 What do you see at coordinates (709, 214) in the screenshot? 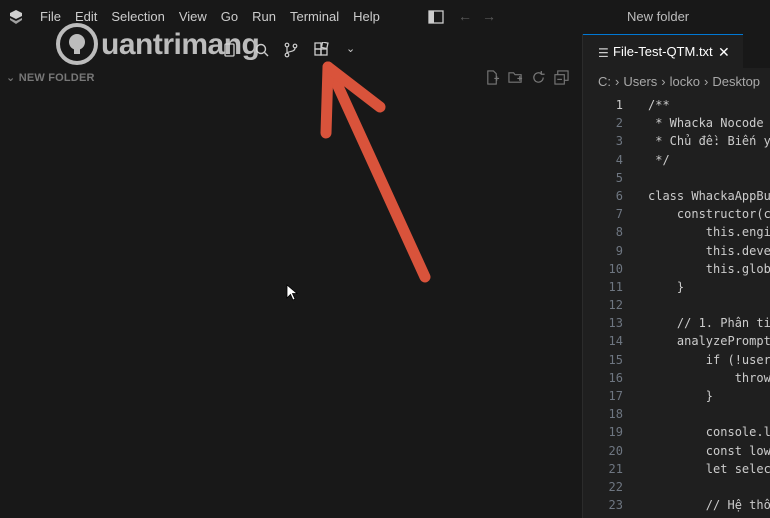
I see `code-text: constructor(c` at bounding box center [709, 214].